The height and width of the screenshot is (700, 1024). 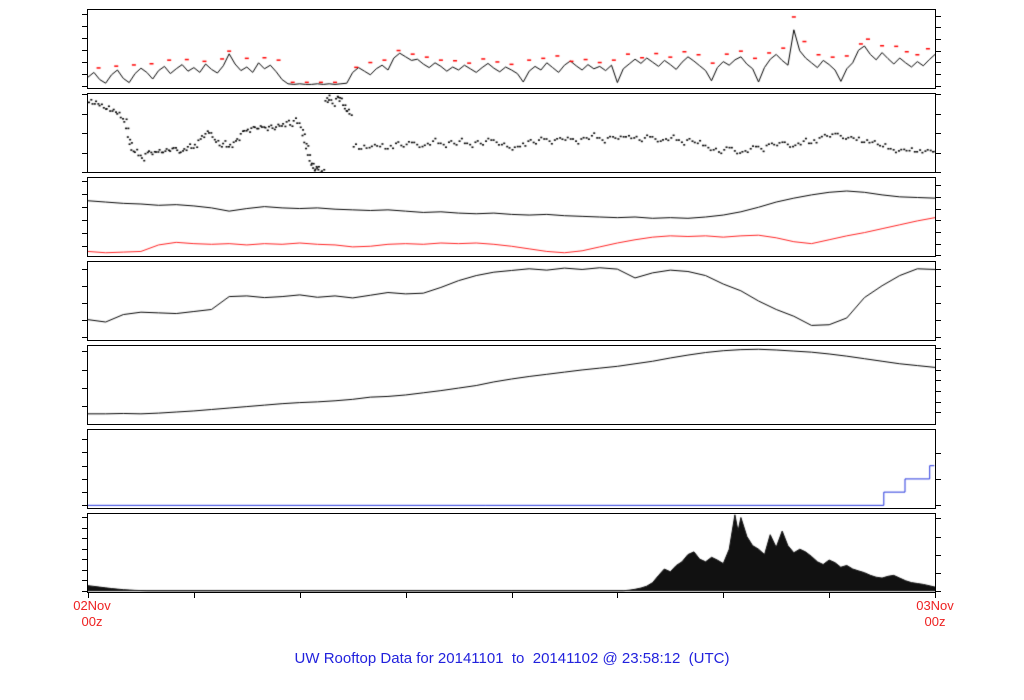 I want to click on wind-trace-canvas, so click(x=511, y=49).